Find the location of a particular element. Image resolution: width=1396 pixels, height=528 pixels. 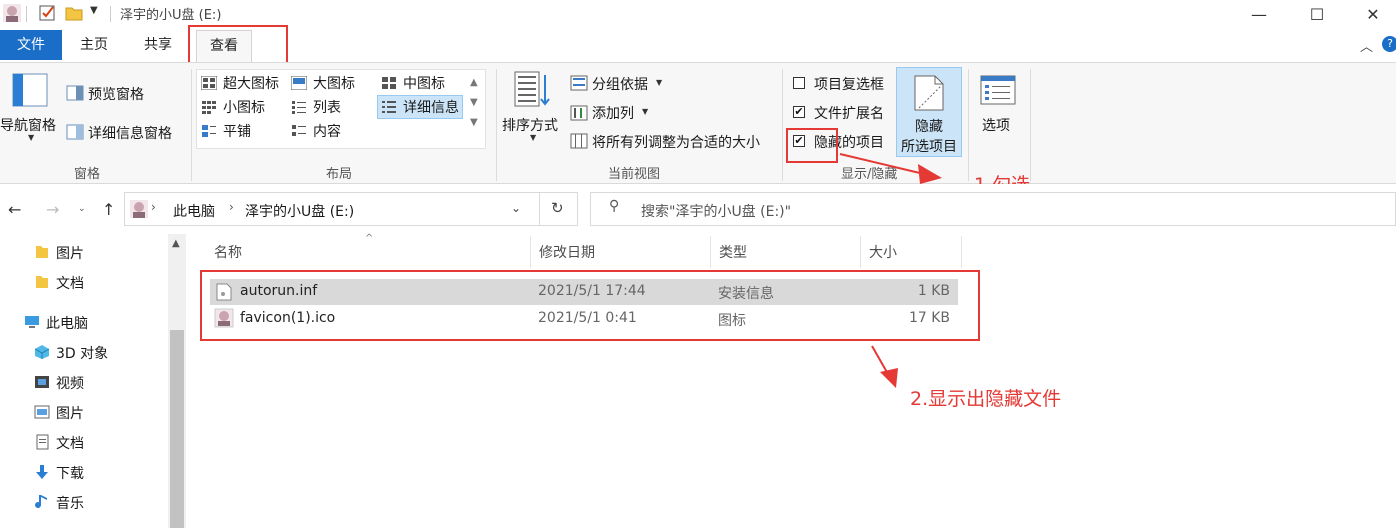

details-icon is located at coordinates (389, 107).